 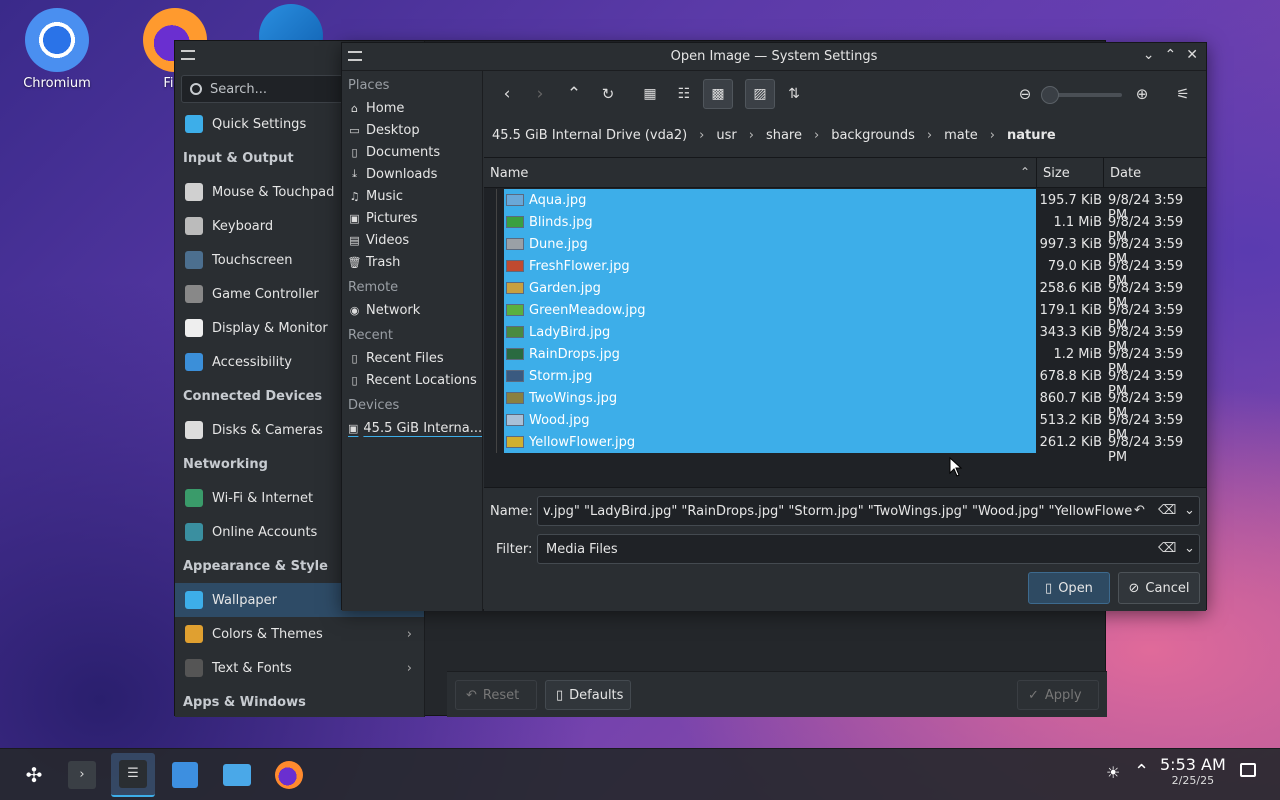 What do you see at coordinates (1159, 588) in the screenshot?
I see `cancel-button: ⊘ Cancel` at bounding box center [1159, 588].